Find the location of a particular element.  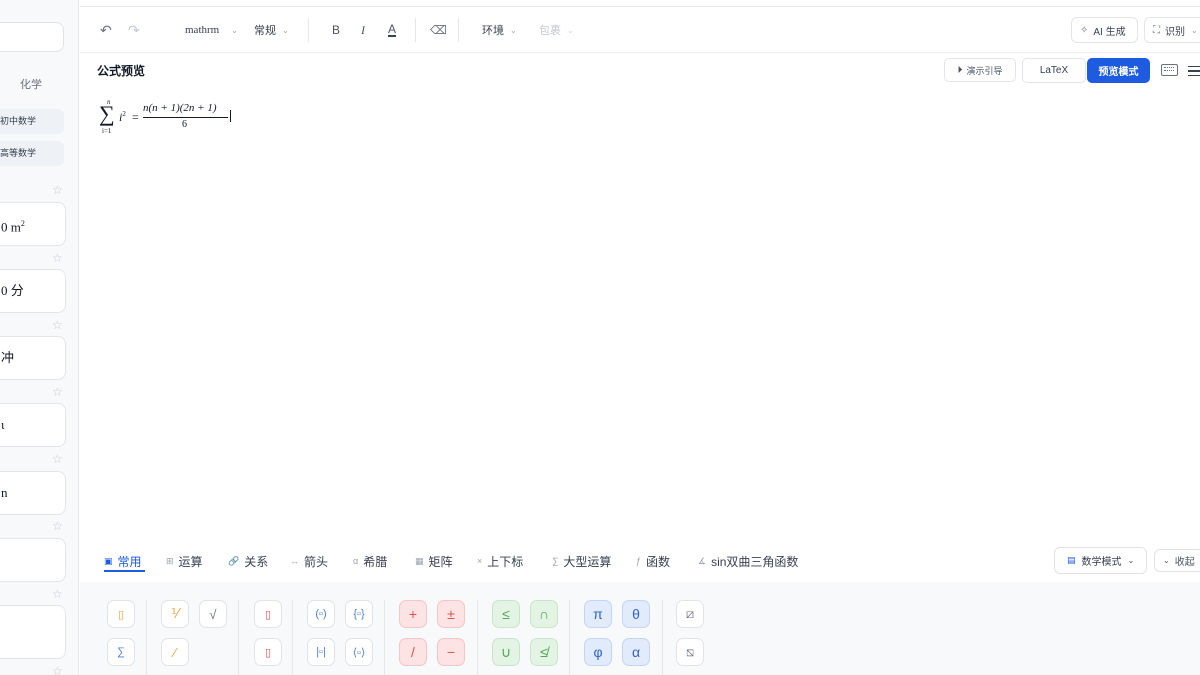

tab-matrix: ▦ 矩阵 is located at coordinates (434, 561).